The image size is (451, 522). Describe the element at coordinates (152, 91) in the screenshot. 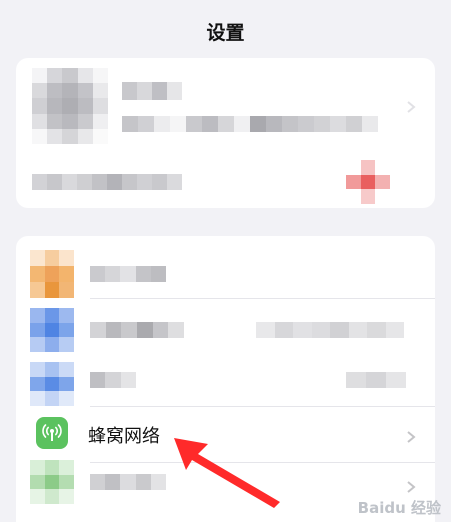

I see `profile-name` at that location.